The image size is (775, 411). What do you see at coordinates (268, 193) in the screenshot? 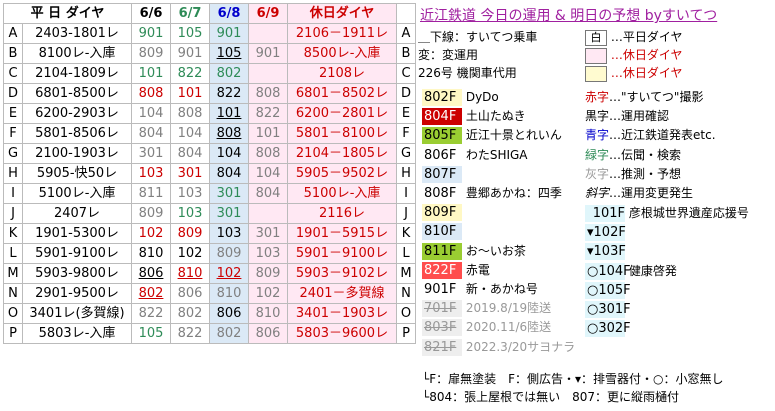
I see `d4-cell: 804` at bounding box center [268, 193].